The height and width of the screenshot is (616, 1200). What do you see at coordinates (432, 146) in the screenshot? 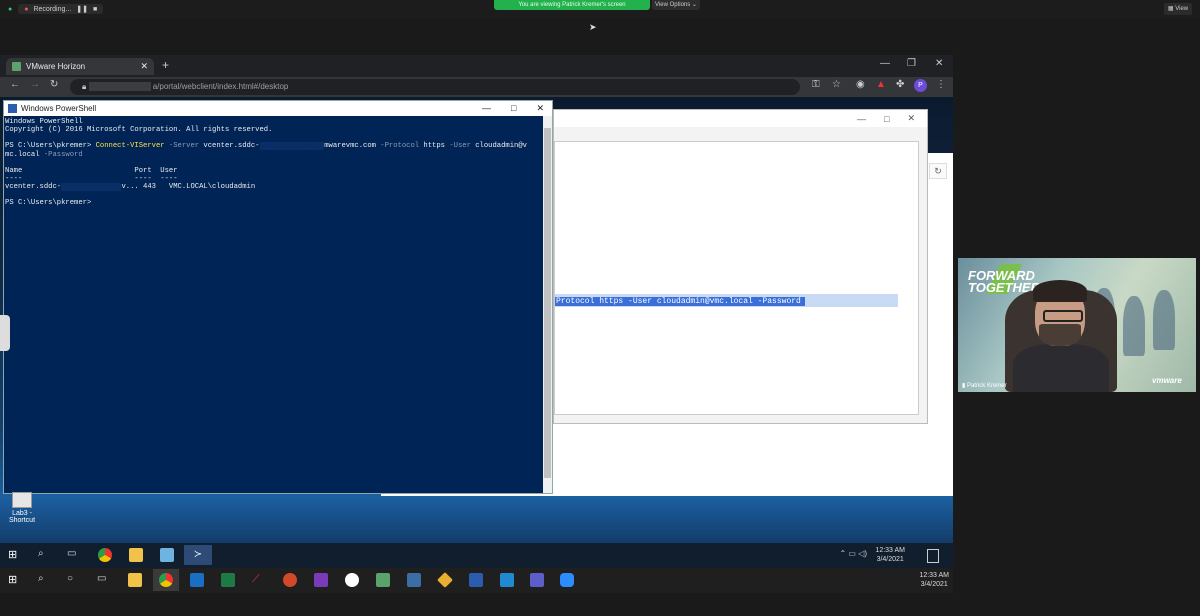
I see `protocol-value: https` at bounding box center [432, 146].